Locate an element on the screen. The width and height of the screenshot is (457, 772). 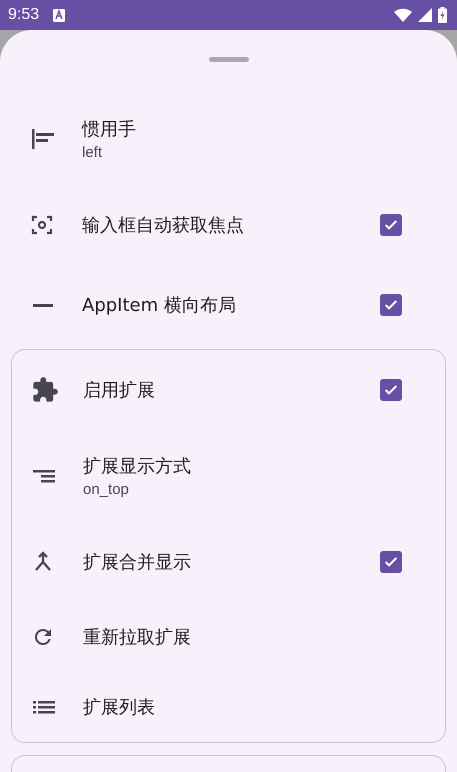
setting-title: 重新拉取扩展 is located at coordinates (137, 637).